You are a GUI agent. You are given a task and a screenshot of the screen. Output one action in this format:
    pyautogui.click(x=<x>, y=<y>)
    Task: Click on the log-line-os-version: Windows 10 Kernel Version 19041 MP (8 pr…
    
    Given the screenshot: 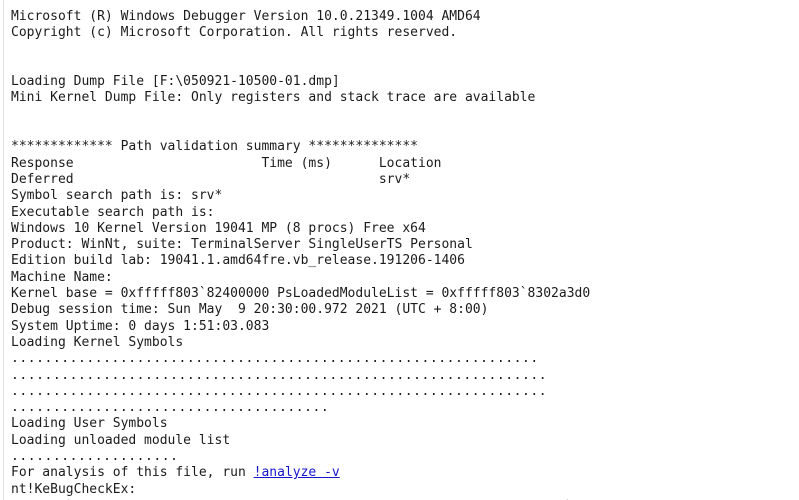 What is the action you would take?
    pyautogui.click(x=218, y=228)
    